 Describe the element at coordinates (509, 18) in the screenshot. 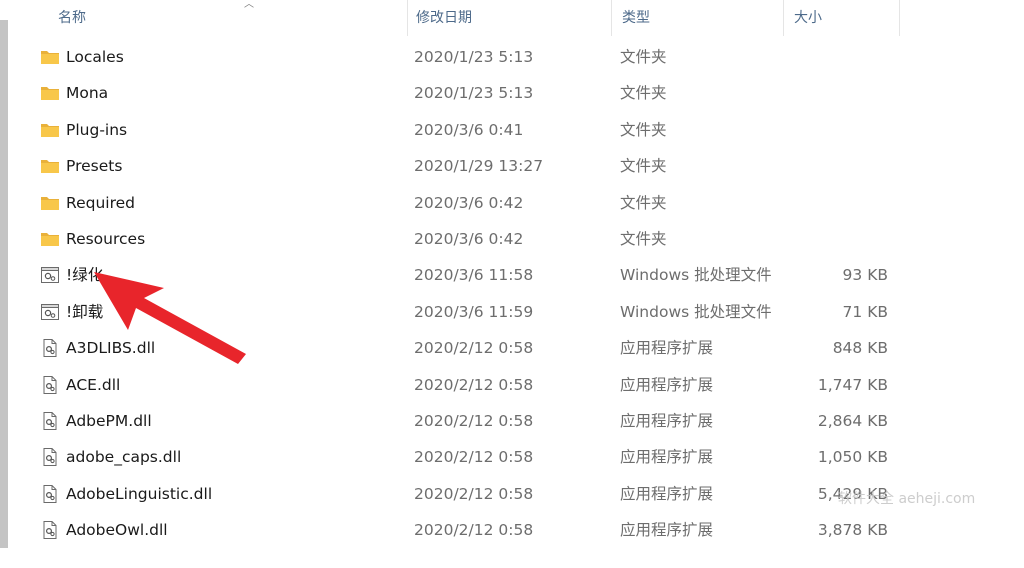

I see `column-header-date: 修改日期` at that location.